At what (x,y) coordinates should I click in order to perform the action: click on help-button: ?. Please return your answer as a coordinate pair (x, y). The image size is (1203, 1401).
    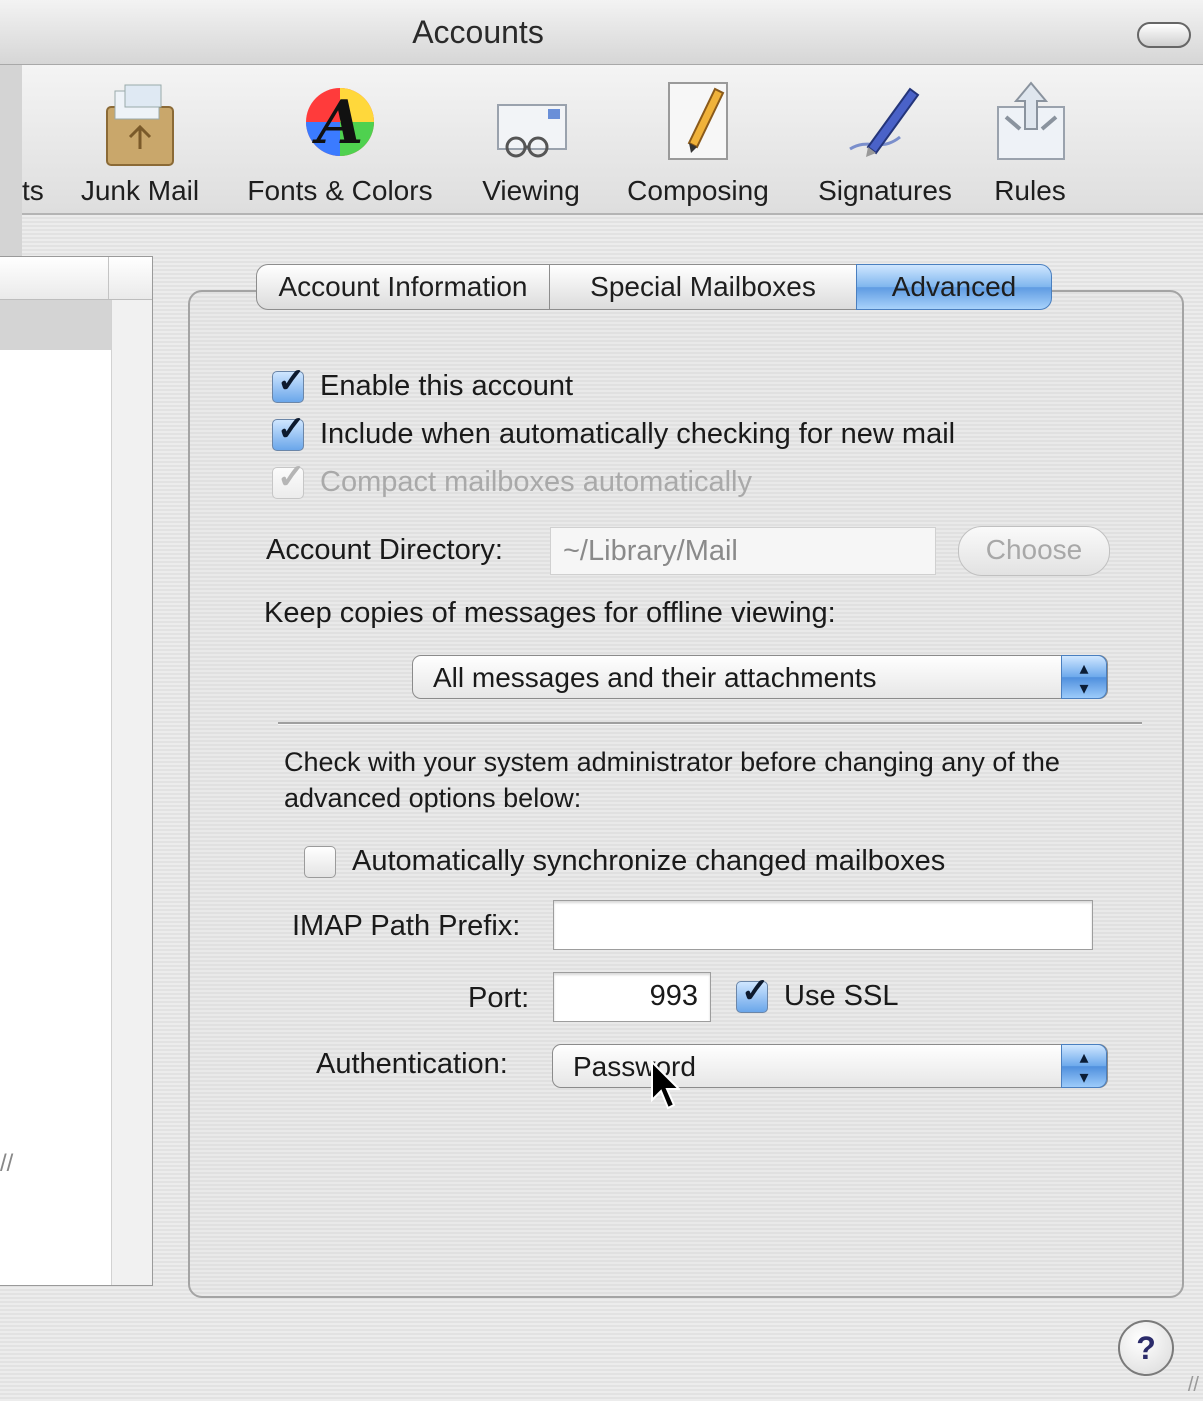
    Looking at the image, I should click on (1146, 1348).